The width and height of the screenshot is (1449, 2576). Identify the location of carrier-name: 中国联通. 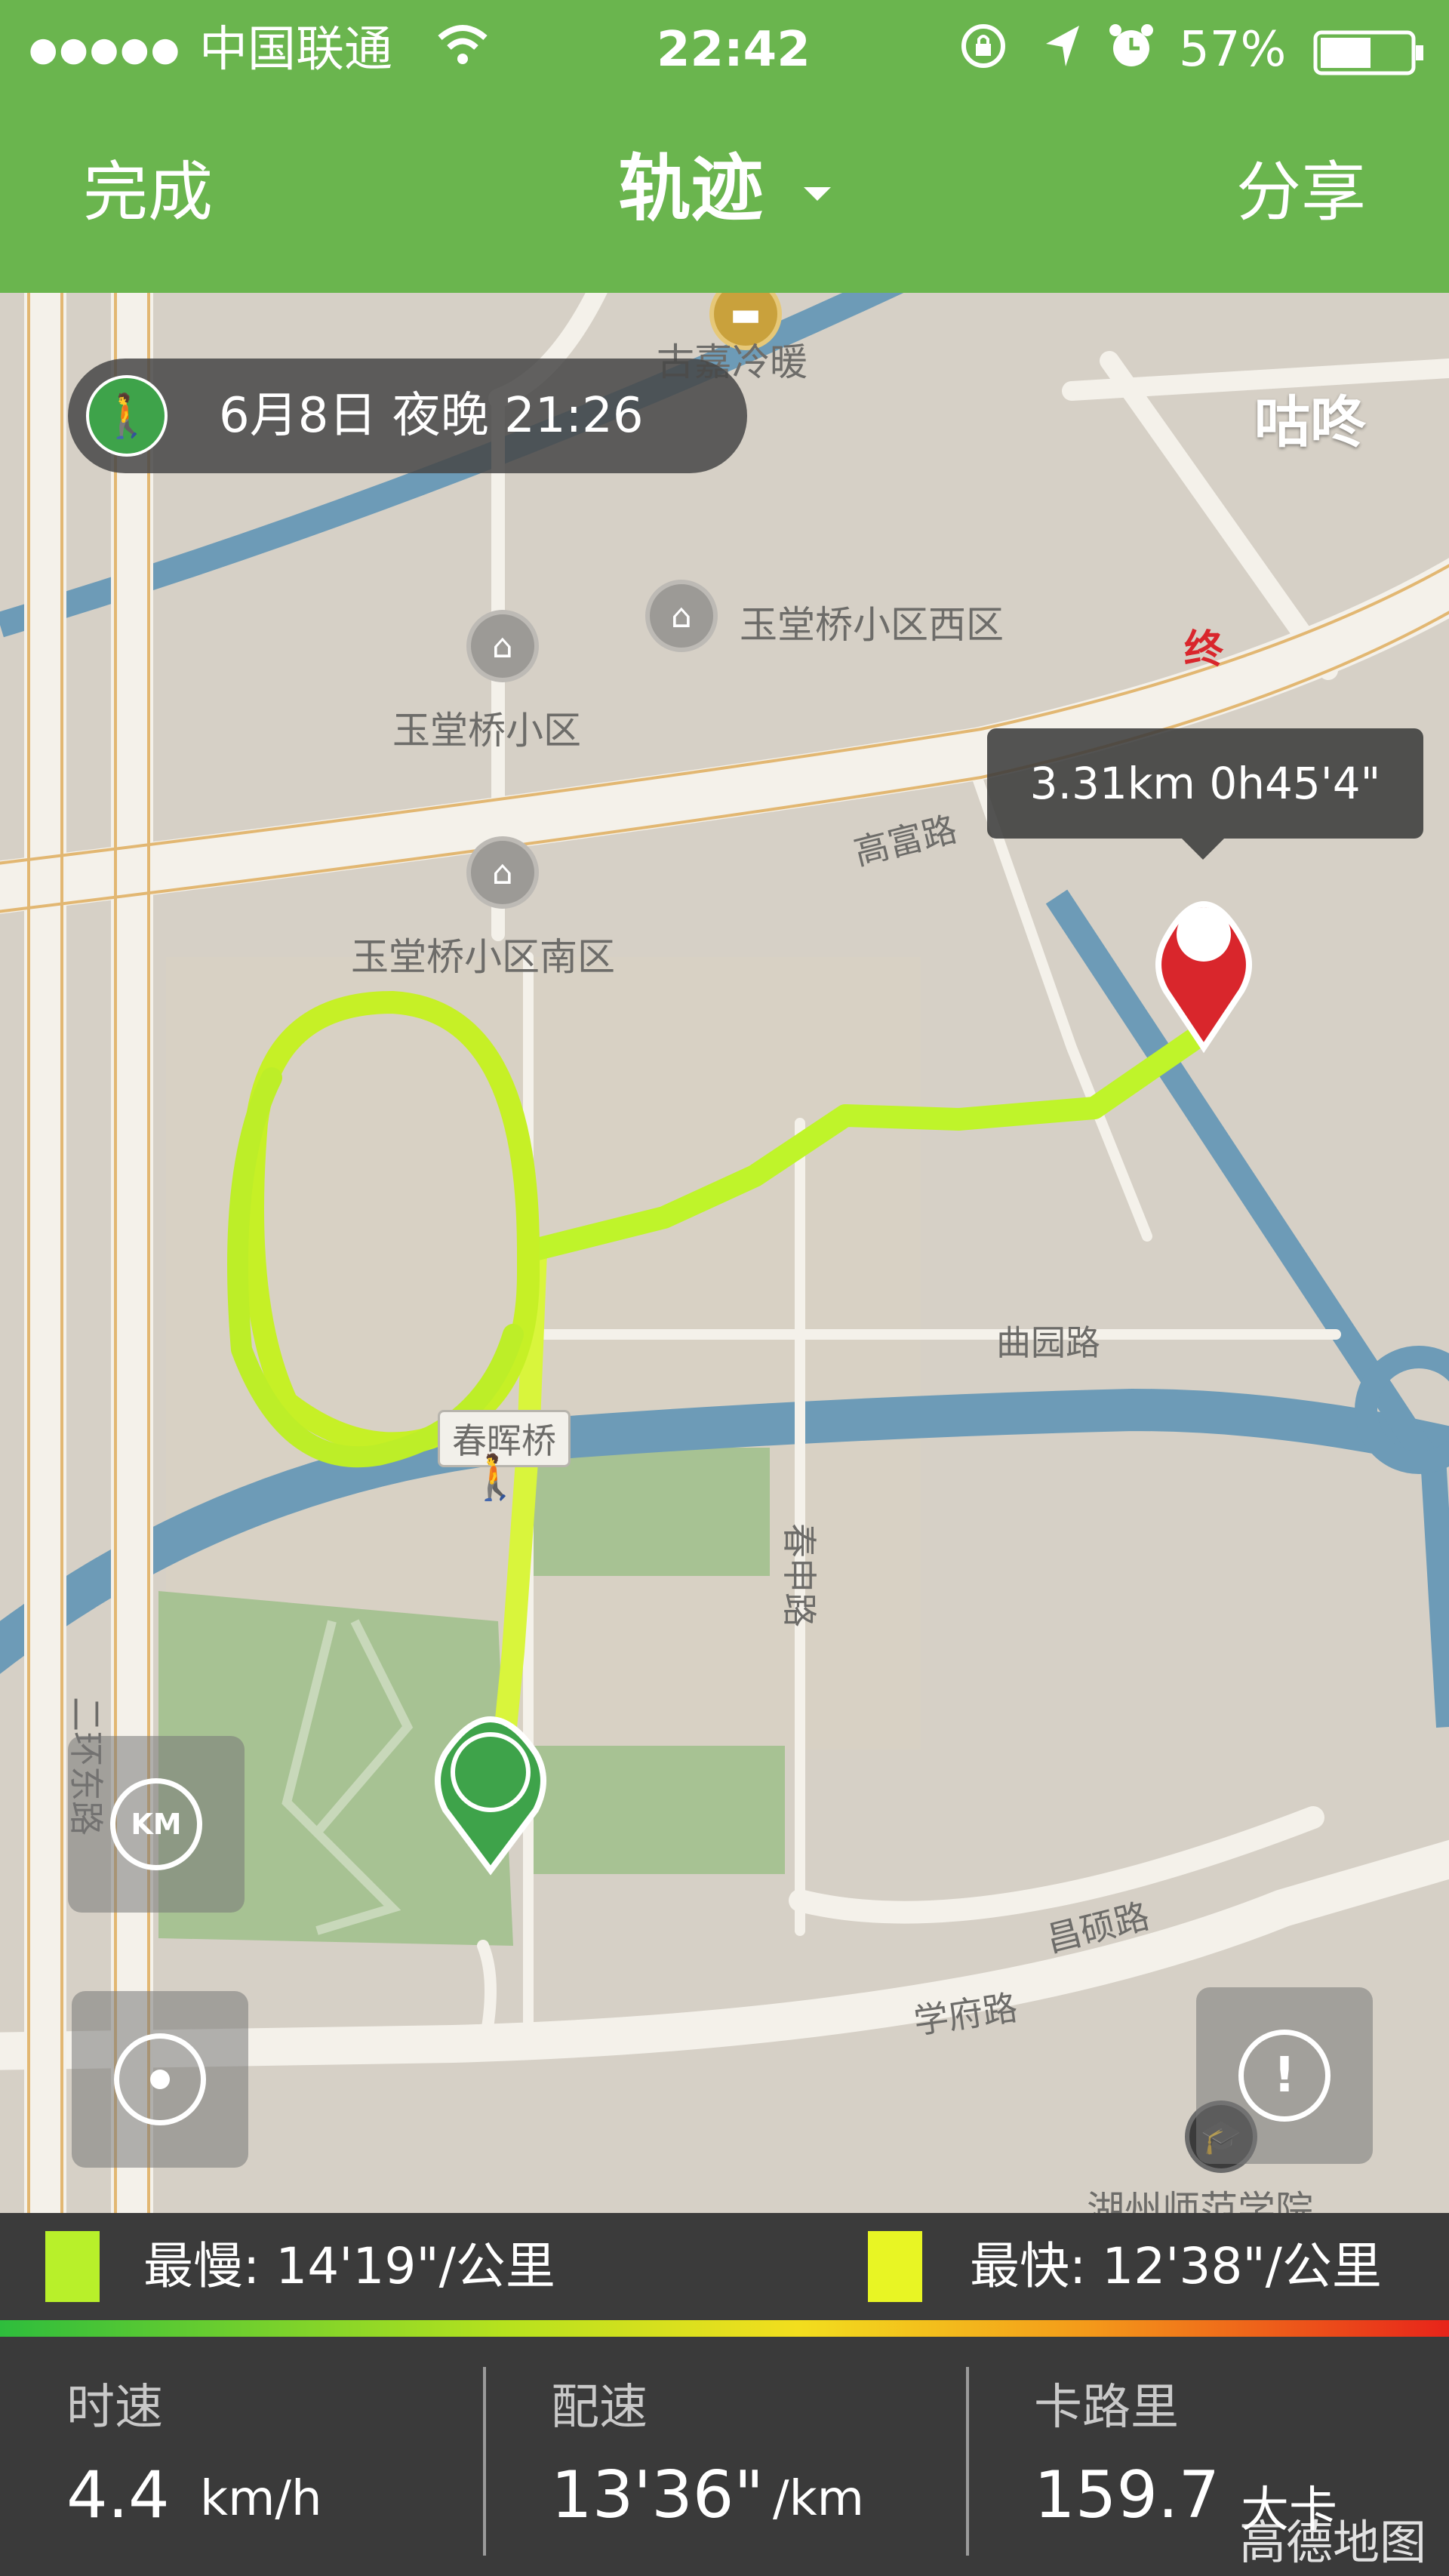
(295, 50).